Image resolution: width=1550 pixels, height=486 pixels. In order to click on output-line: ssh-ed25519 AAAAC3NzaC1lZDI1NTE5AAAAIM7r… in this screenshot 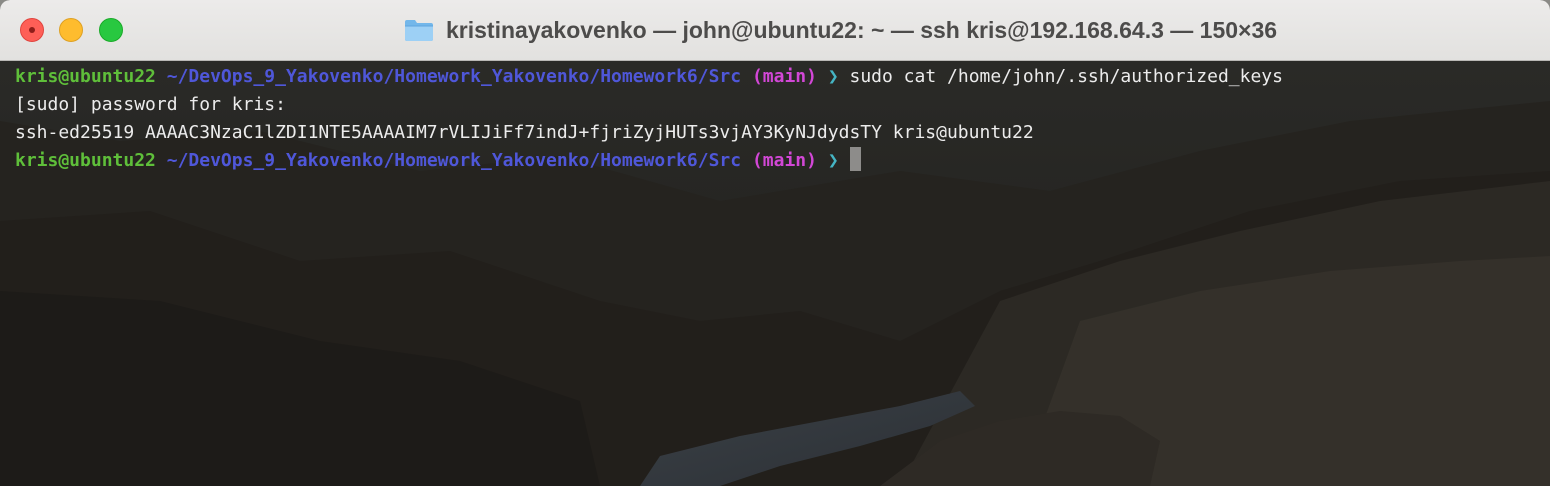, I will do `click(775, 133)`.